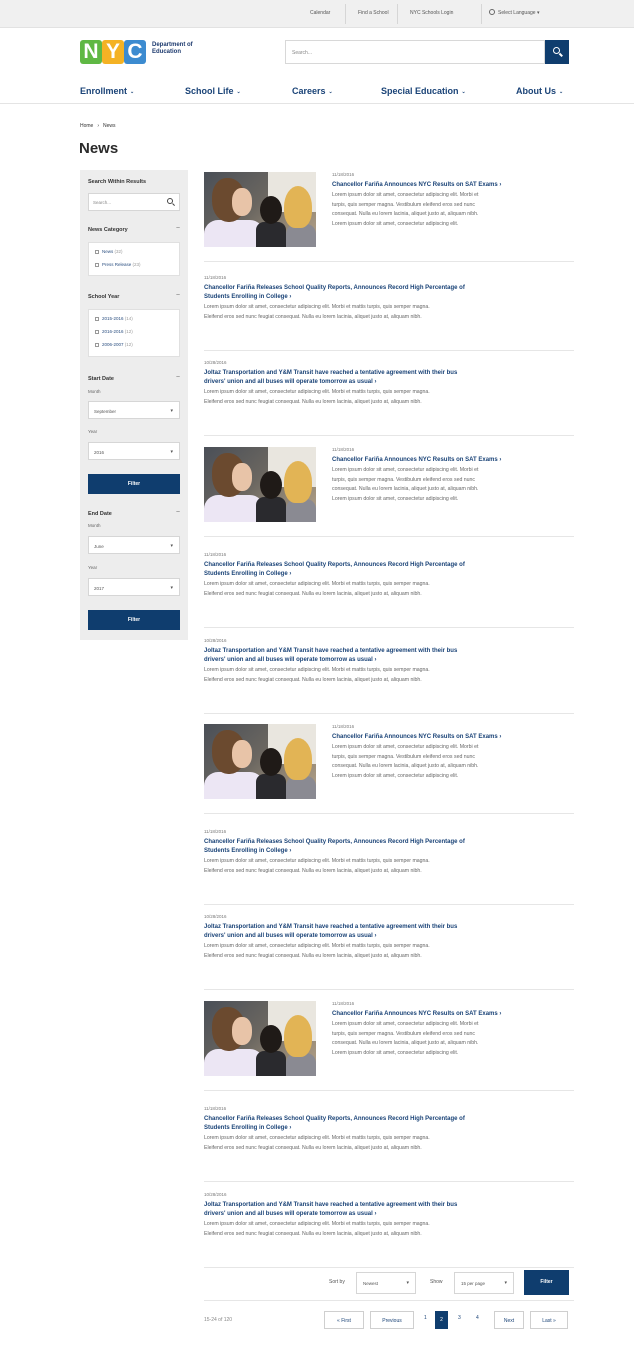  Describe the element at coordinates (117, 182) in the screenshot. I see `search-within-heading: Search Within Results` at that location.